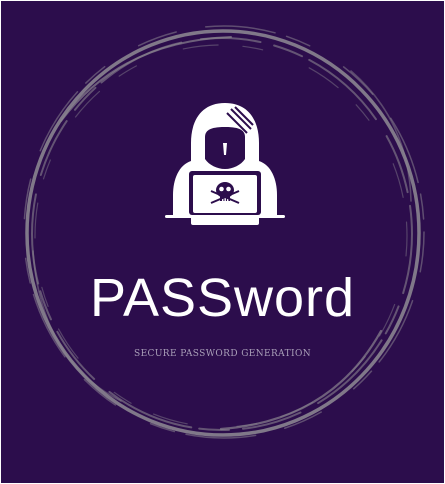  Describe the element at coordinates (222, 354) in the screenshot. I see `brand-tagline: SECURE PASSWORD GENERATION` at that location.